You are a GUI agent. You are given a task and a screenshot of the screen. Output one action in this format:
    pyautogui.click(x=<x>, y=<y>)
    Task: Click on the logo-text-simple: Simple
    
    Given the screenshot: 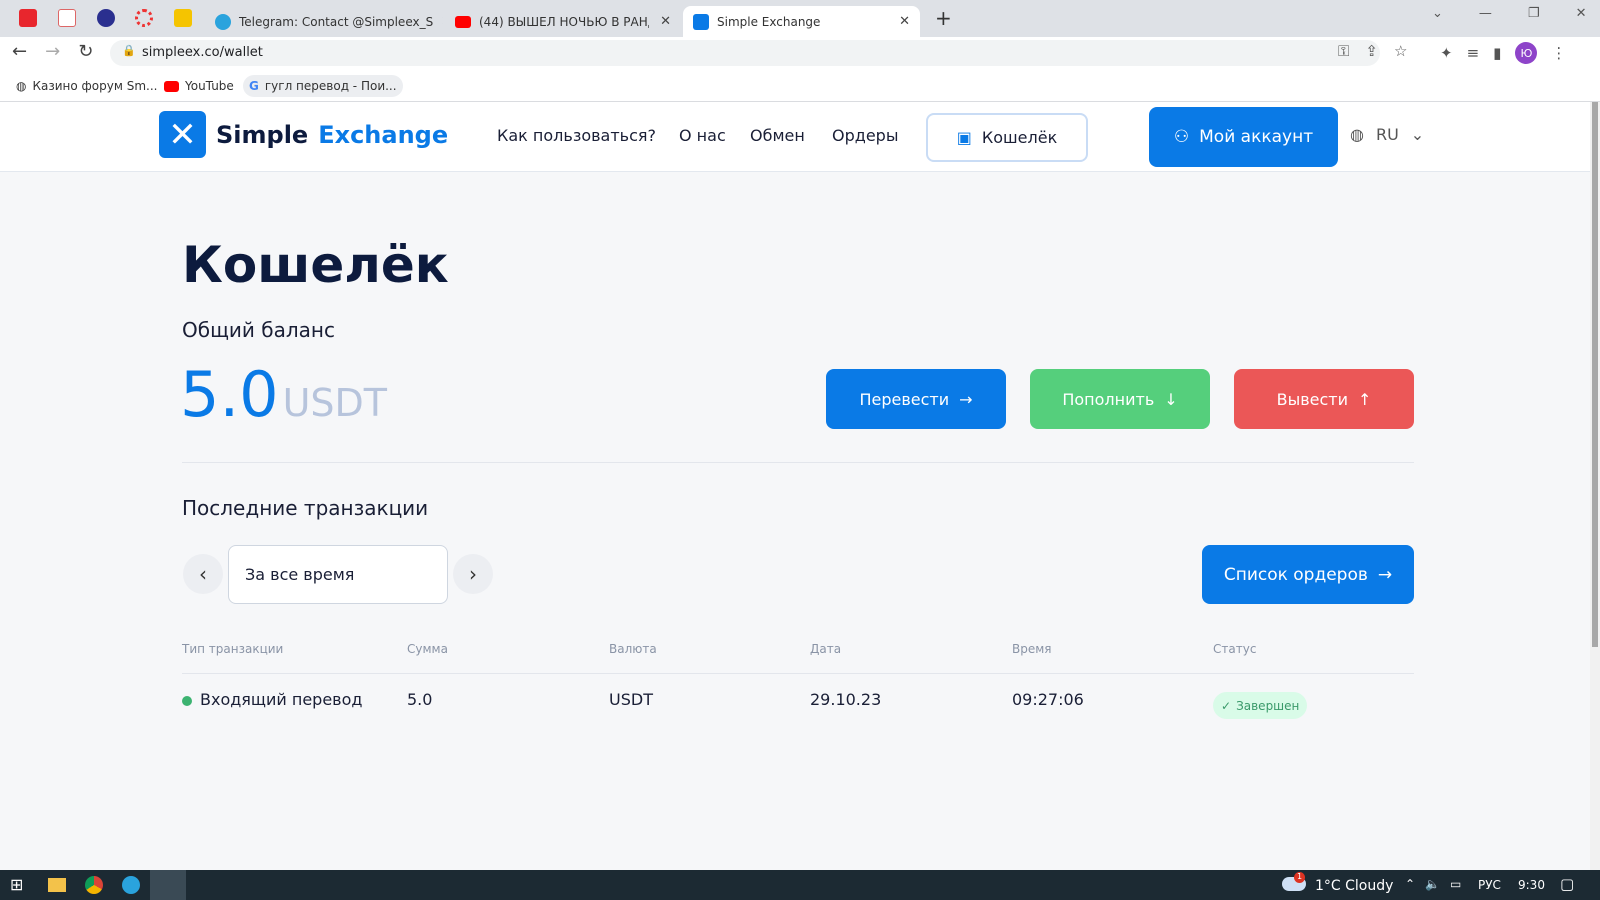 What is the action you would take?
    pyautogui.click(x=262, y=134)
    